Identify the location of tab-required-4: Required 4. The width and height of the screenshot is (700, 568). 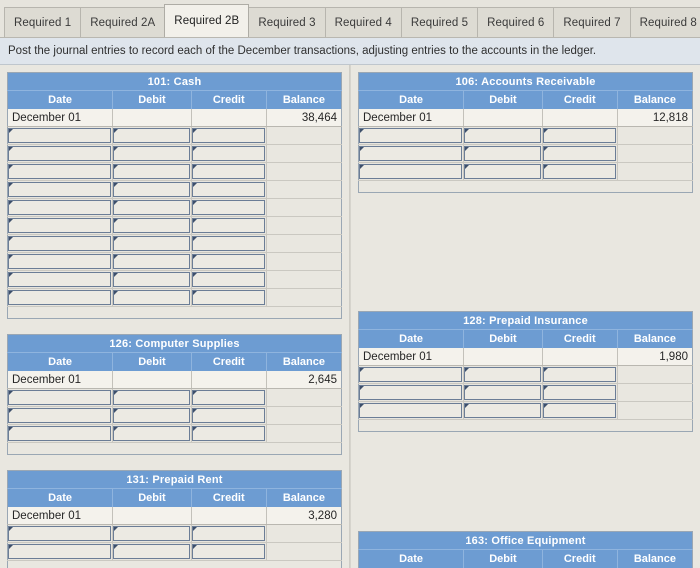
(363, 22).